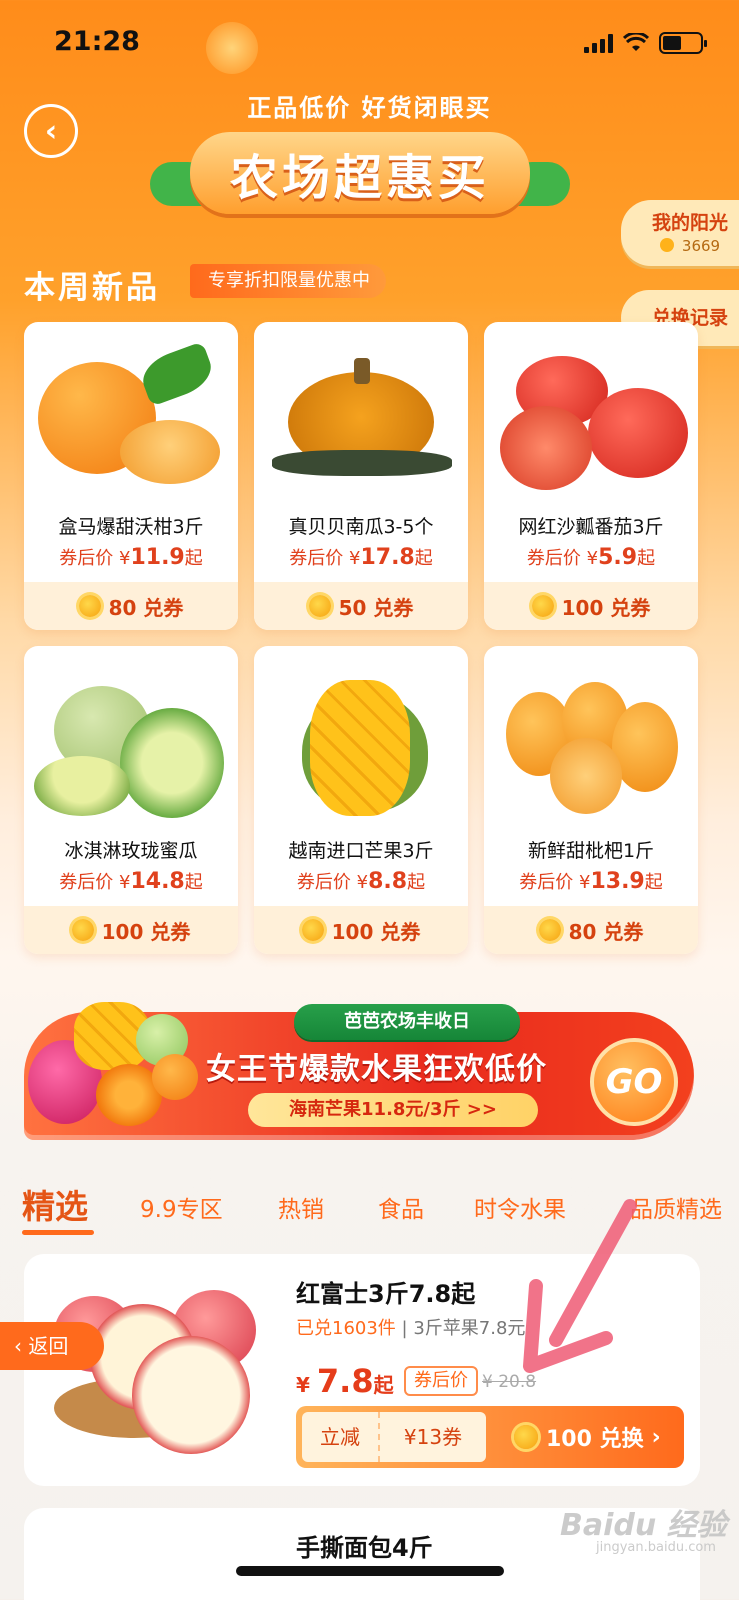  I want to click on redeem-action-bar: 立减 ¥13券 100 兑换 ›, so click(490, 1437).